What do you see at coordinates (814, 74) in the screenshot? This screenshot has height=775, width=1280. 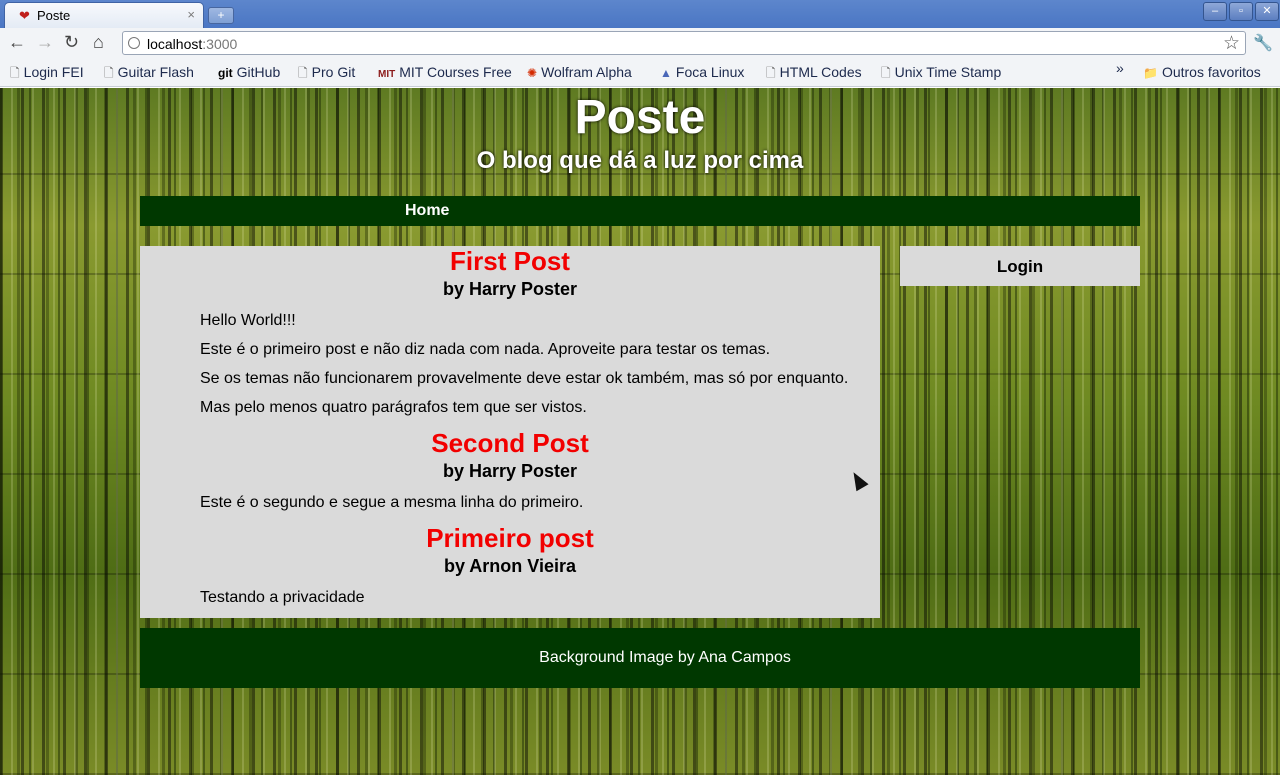 I see `bookmark-html-codes: 🗋 HTML Codes` at bounding box center [814, 74].